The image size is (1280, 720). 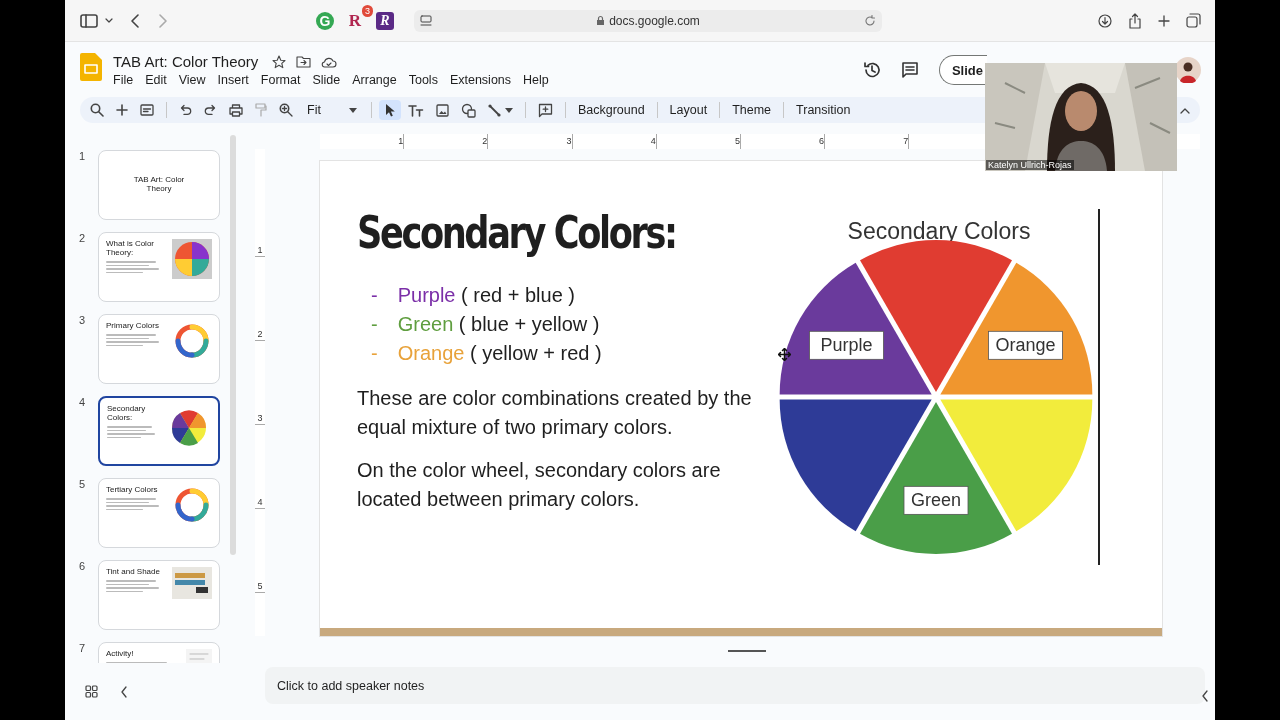 What do you see at coordinates (159, 513) in the screenshot?
I see `slide-thumbnail: Tertiary Colors` at bounding box center [159, 513].